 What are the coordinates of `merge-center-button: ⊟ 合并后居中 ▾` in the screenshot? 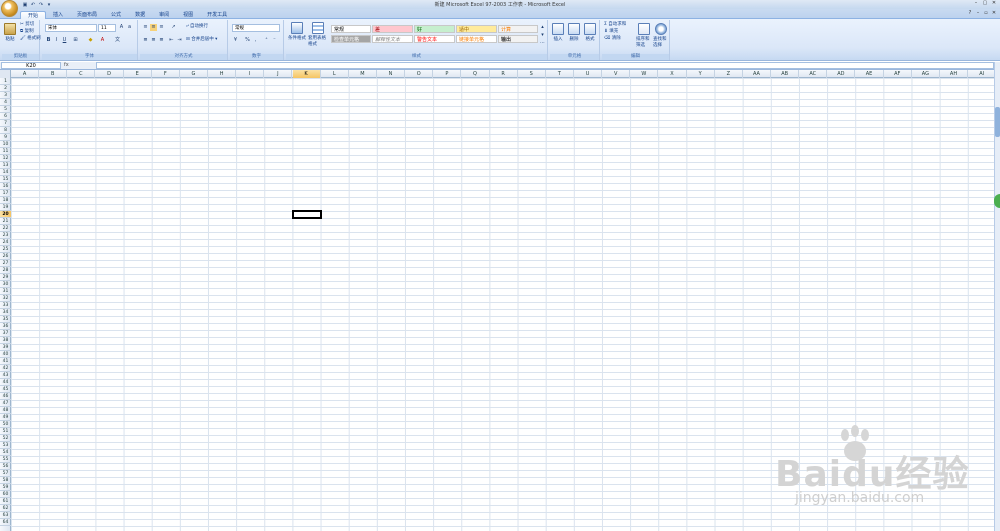 It's located at (201, 40).